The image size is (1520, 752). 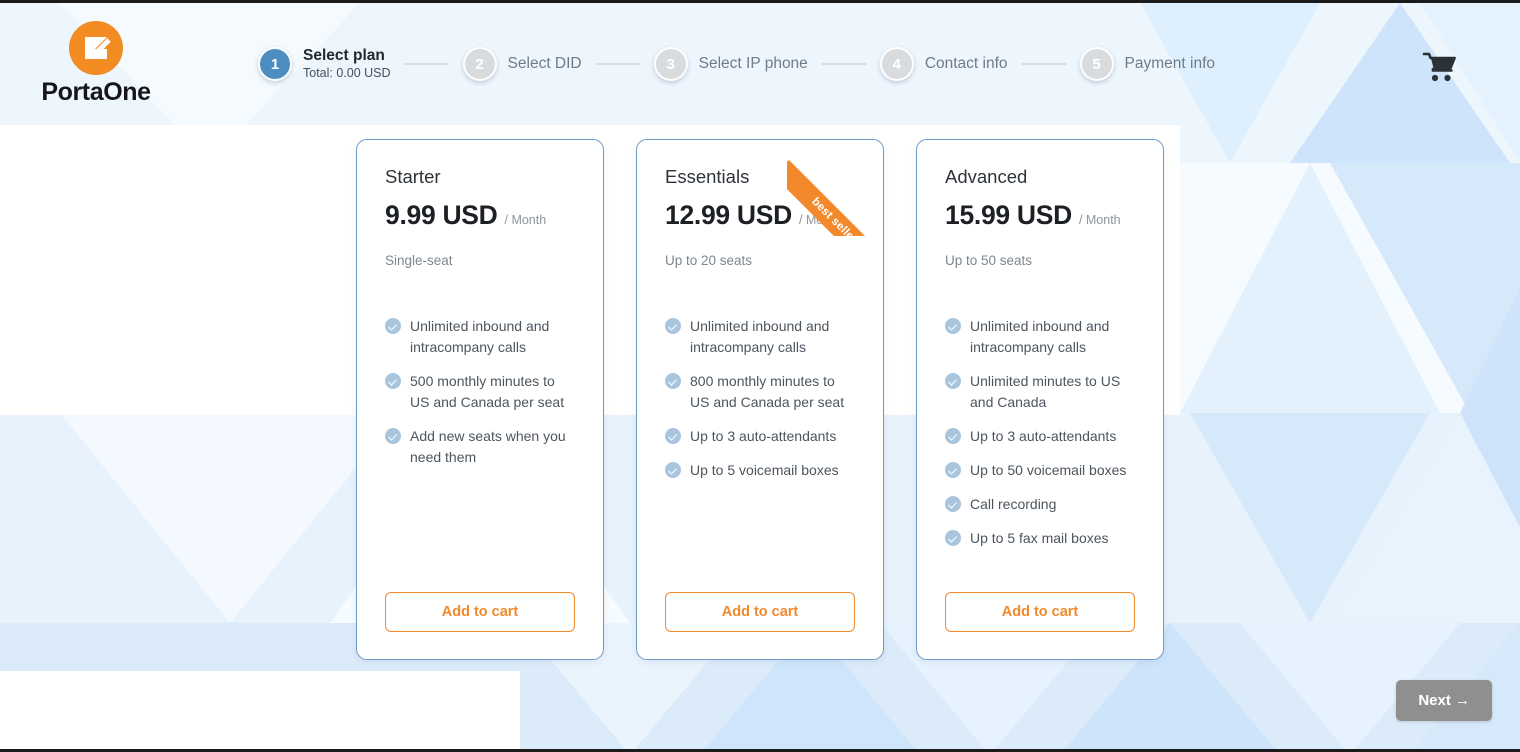 What do you see at coordinates (989, 260) in the screenshot?
I see `plan-seats-advanced: Up to 50 seats` at bounding box center [989, 260].